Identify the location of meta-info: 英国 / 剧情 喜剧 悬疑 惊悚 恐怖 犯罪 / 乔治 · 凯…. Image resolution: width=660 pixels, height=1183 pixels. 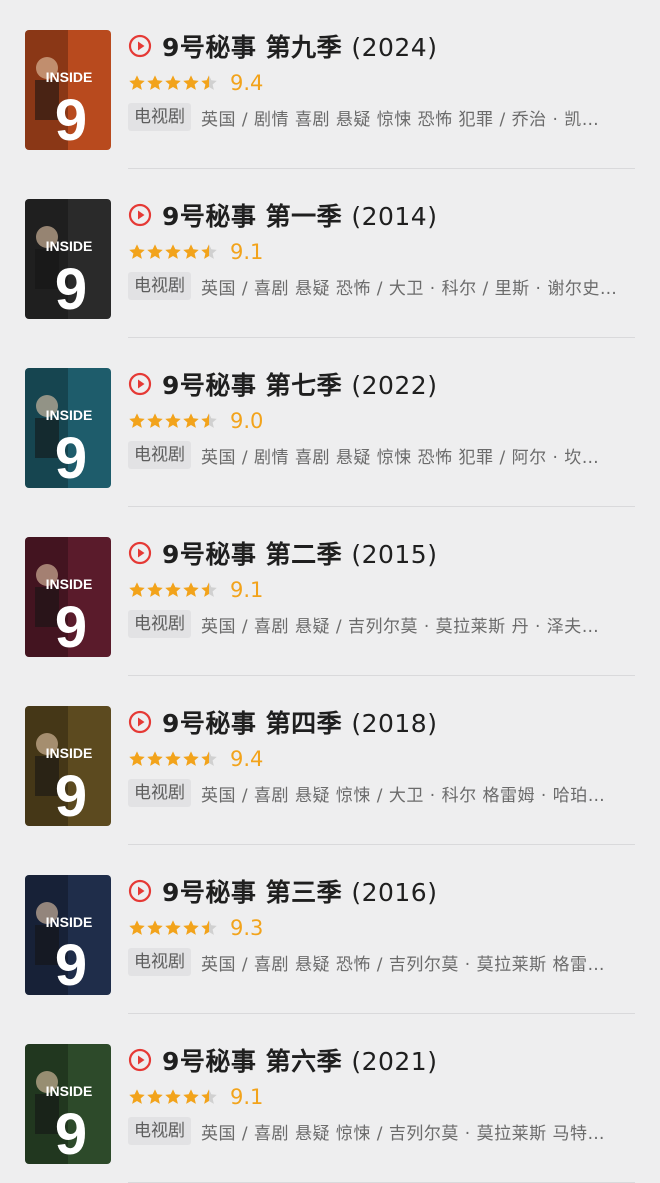
(400, 119).